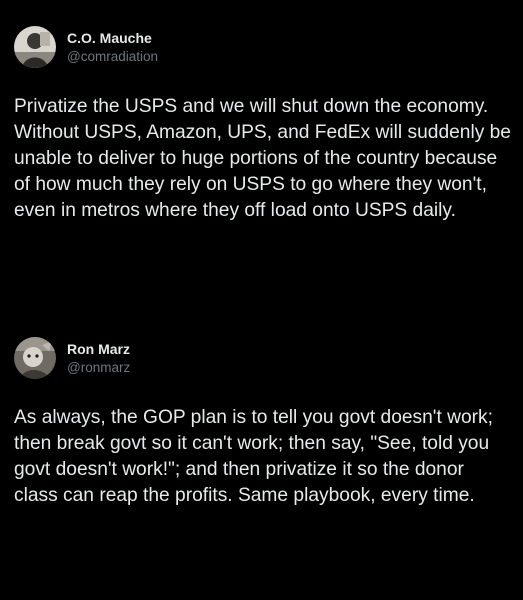  Describe the element at coordinates (262, 47) in the screenshot. I see `post-header: C.O. Mauche @comradiation` at that location.